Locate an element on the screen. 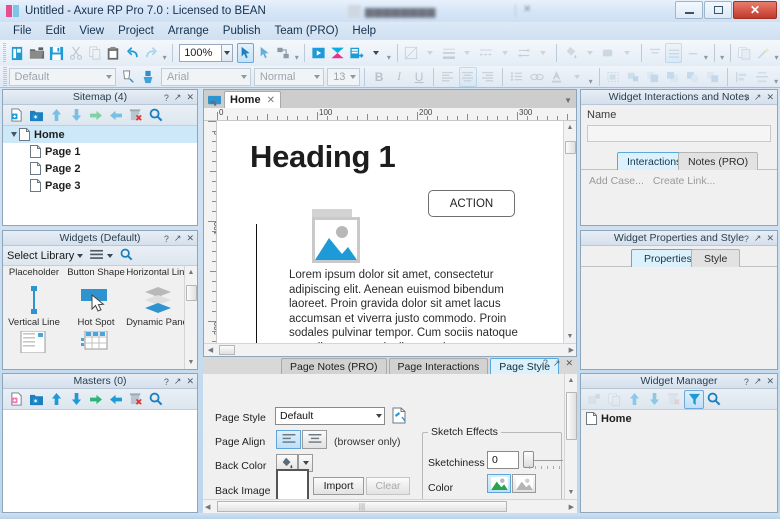 The height and width of the screenshot is (519, 780). close-button: ✕ is located at coordinates (755, 10).